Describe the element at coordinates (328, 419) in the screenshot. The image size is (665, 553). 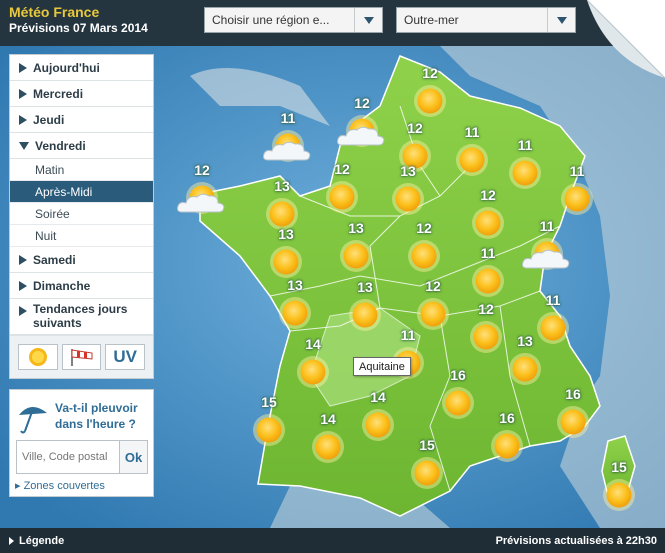
I see `forecast-temperature: 14` at that location.